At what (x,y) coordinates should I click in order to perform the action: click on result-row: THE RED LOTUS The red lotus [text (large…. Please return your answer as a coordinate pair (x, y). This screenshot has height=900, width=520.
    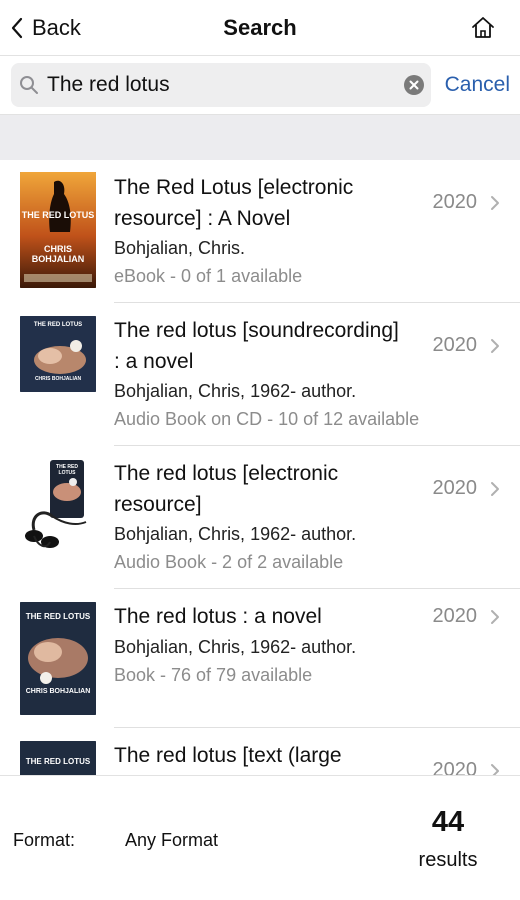
    Looking at the image, I should click on (260, 751).